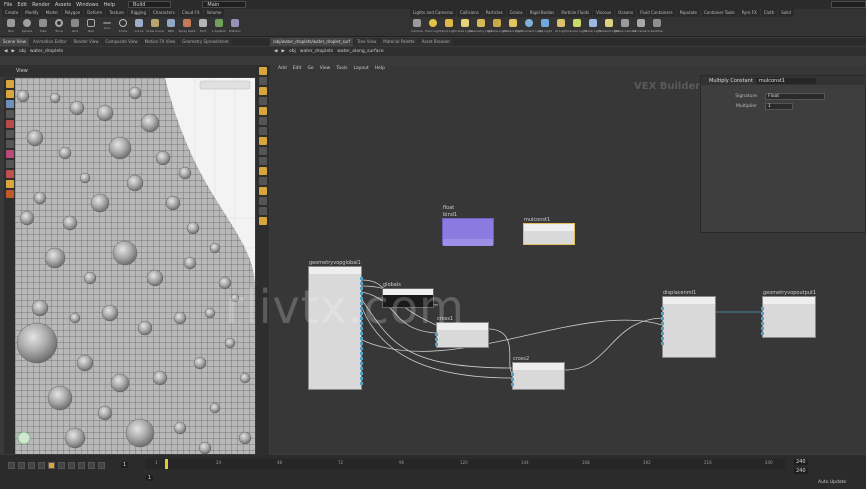 The image size is (866, 489). Describe the element at coordinates (310, 68) in the screenshot. I see `net-menu-go: Go` at that location.